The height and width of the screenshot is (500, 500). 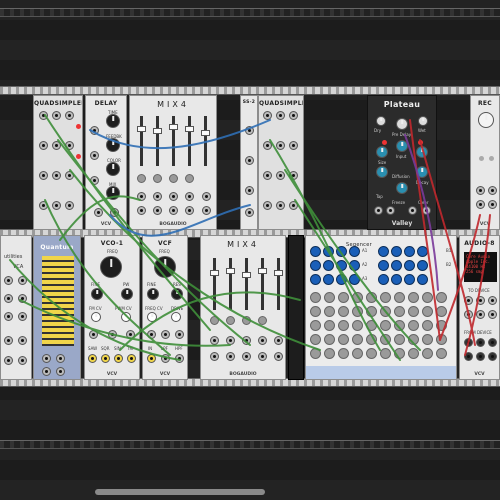 What do you see at coordinates (180, 492) in the screenshot?
I see `horizontal-scrollbar` at bounding box center [180, 492].